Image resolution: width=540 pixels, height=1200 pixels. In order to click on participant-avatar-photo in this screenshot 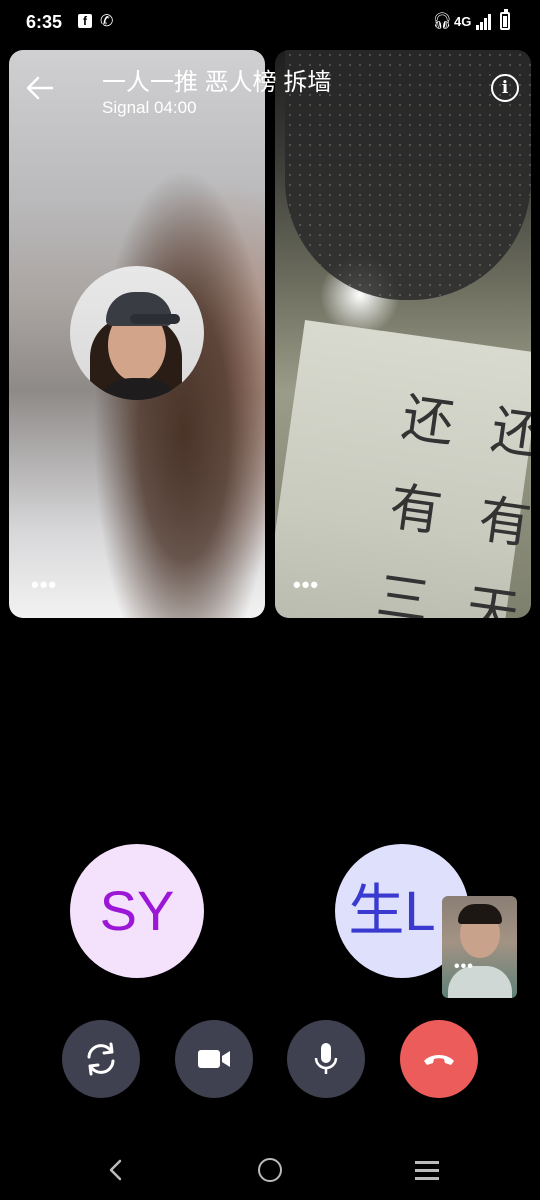, I will do `click(137, 333)`.